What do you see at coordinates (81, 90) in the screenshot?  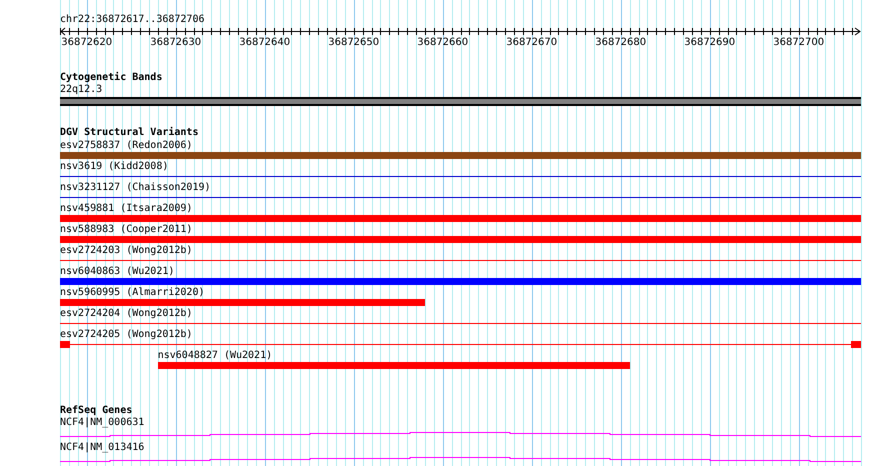 I see `band-label: 22q12.3` at bounding box center [81, 90].